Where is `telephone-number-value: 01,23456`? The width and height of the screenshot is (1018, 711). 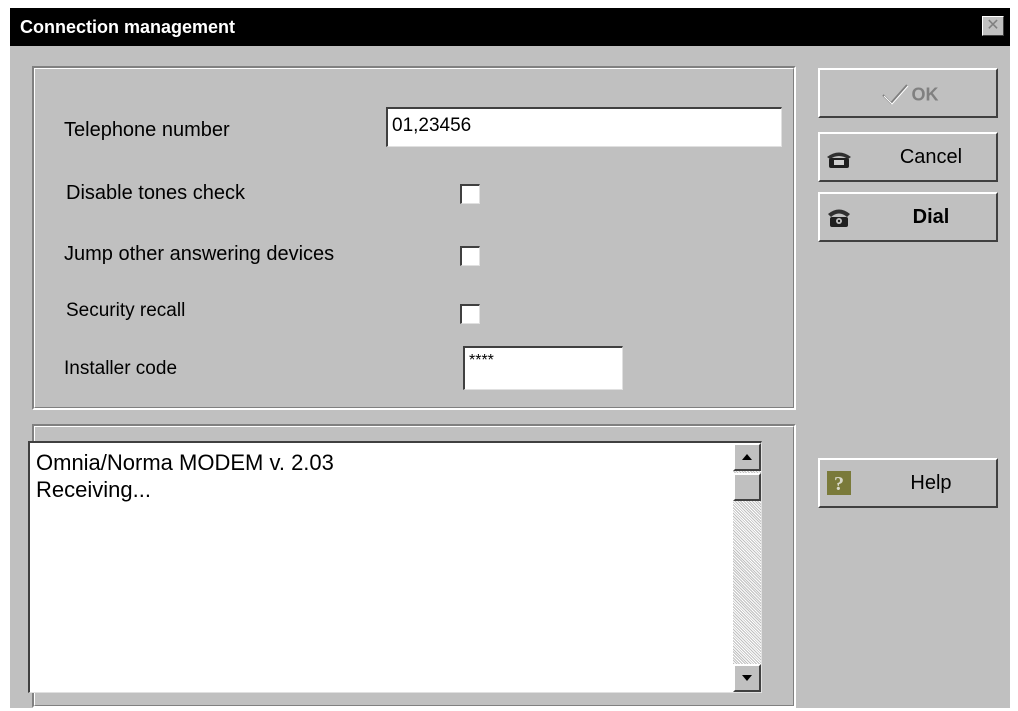
telephone-number-value: 01,23456 is located at coordinates (432, 125).